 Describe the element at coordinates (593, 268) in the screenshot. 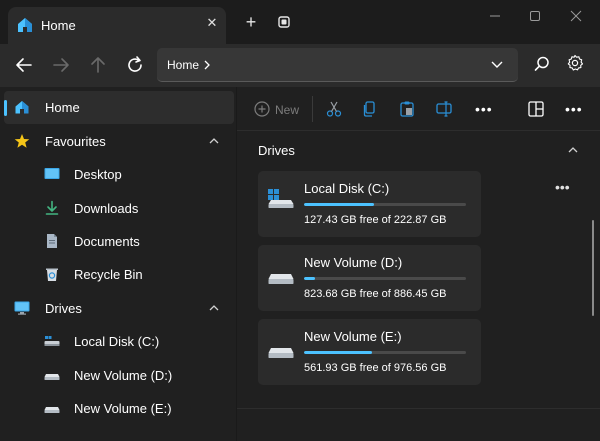

I see `vertical-scrollbar` at that location.